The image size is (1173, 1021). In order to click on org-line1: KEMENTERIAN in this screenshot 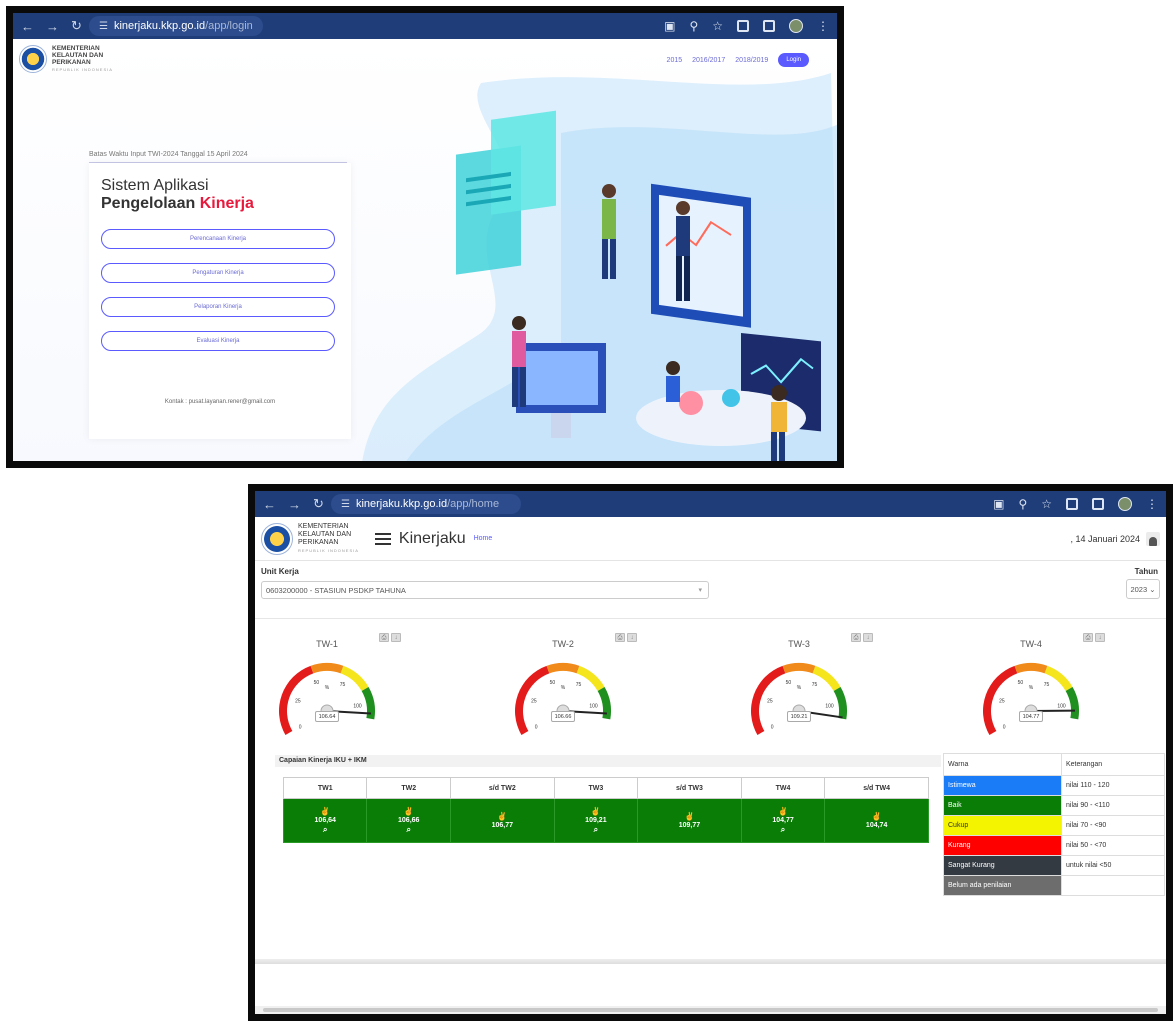, I will do `click(76, 48)`.